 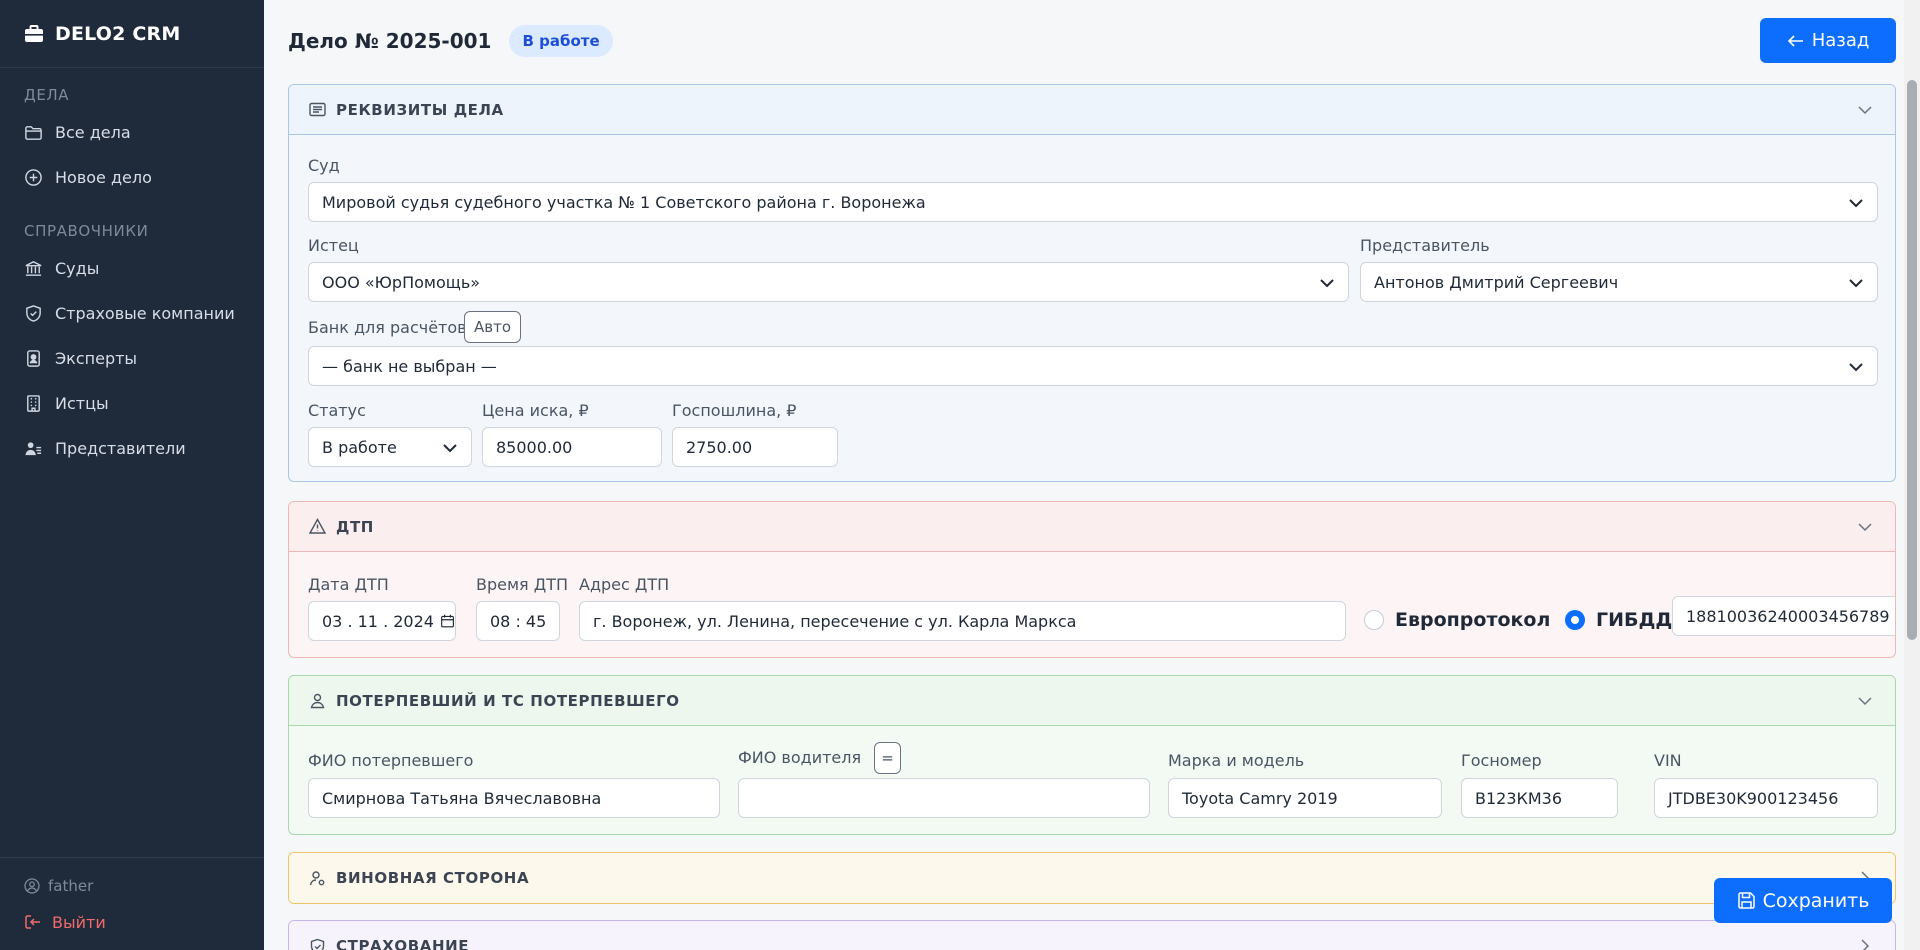 I want to click on sidebar-item-courts: Суды, so click(x=132, y=268).